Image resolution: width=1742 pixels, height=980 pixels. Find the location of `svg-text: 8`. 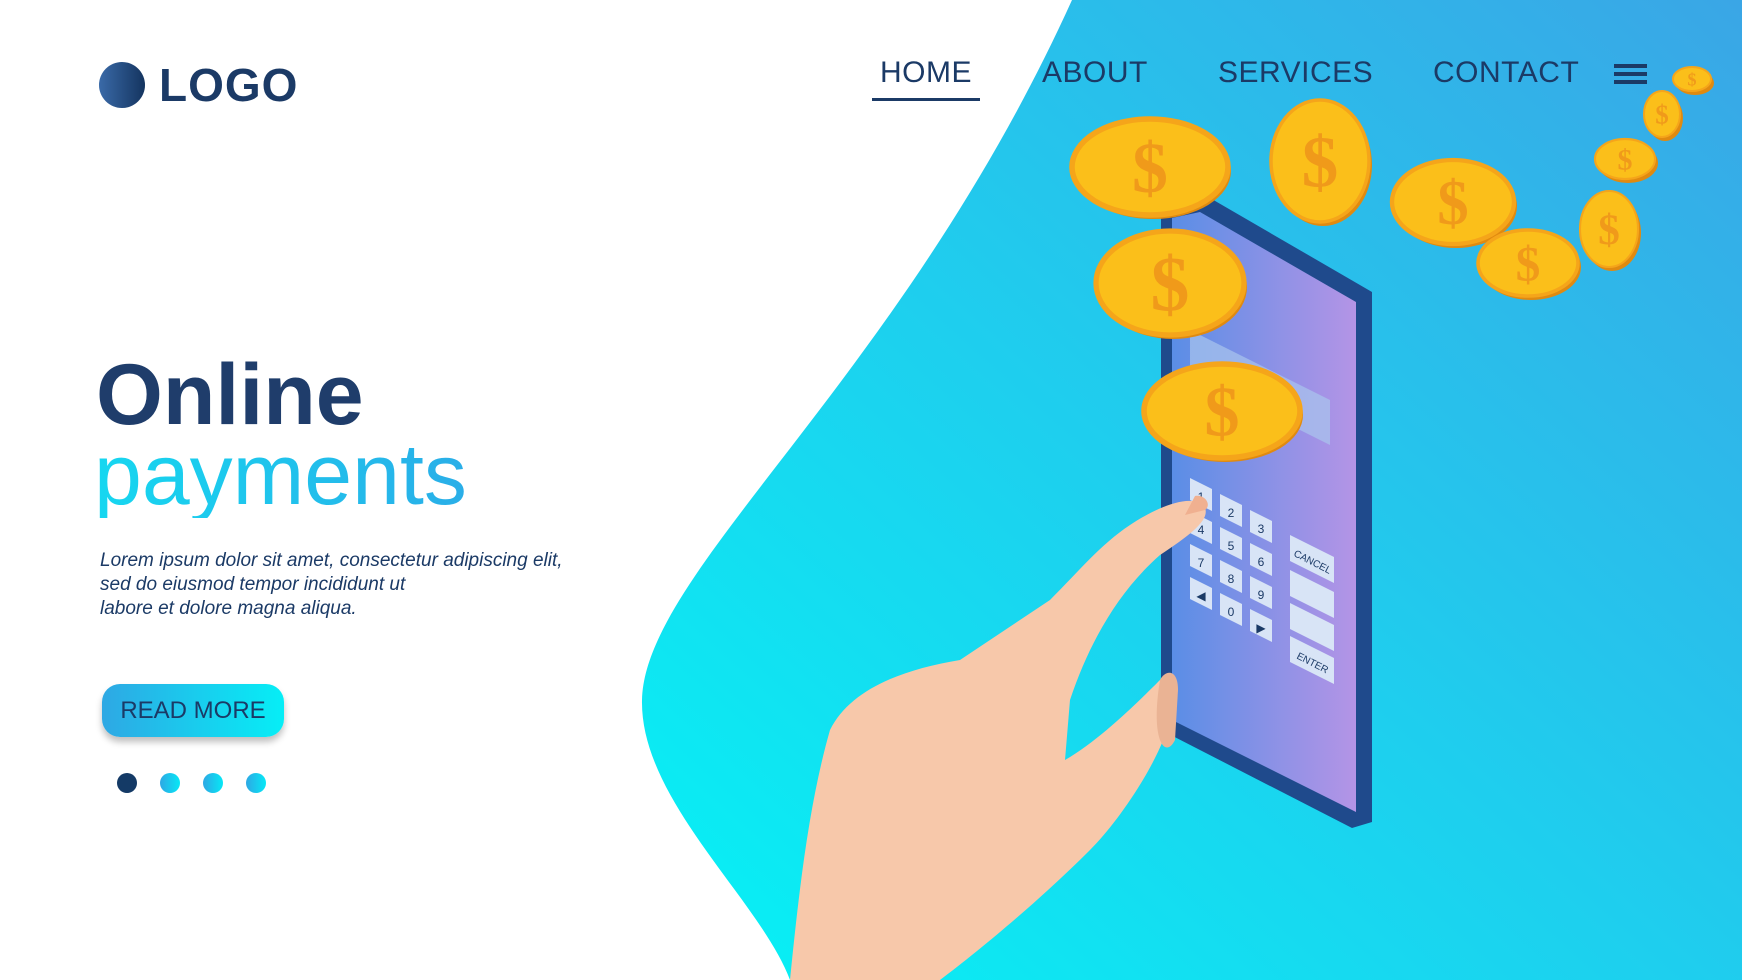

svg-text: 8 is located at coordinates (1231, 579).